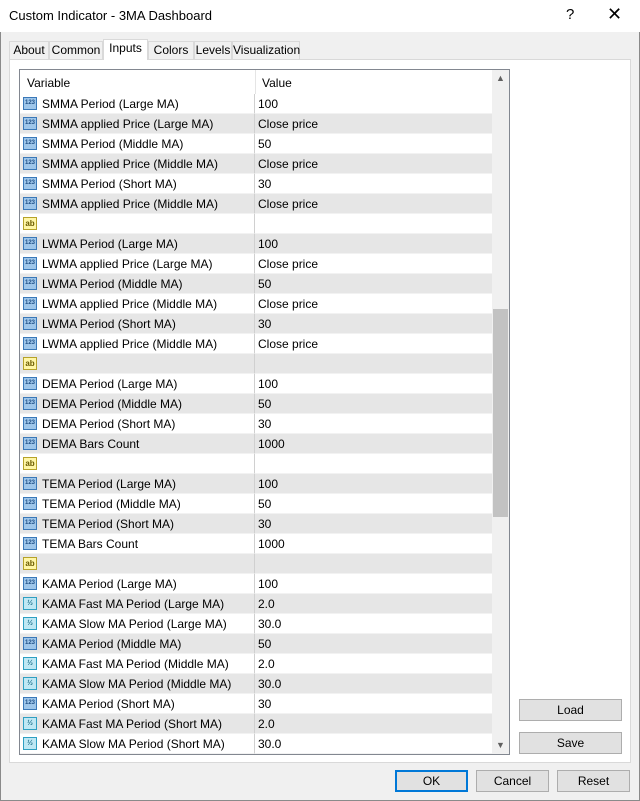 The image size is (640, 801). I want to click on tab-inputs: Inputs, so click(125, 49).